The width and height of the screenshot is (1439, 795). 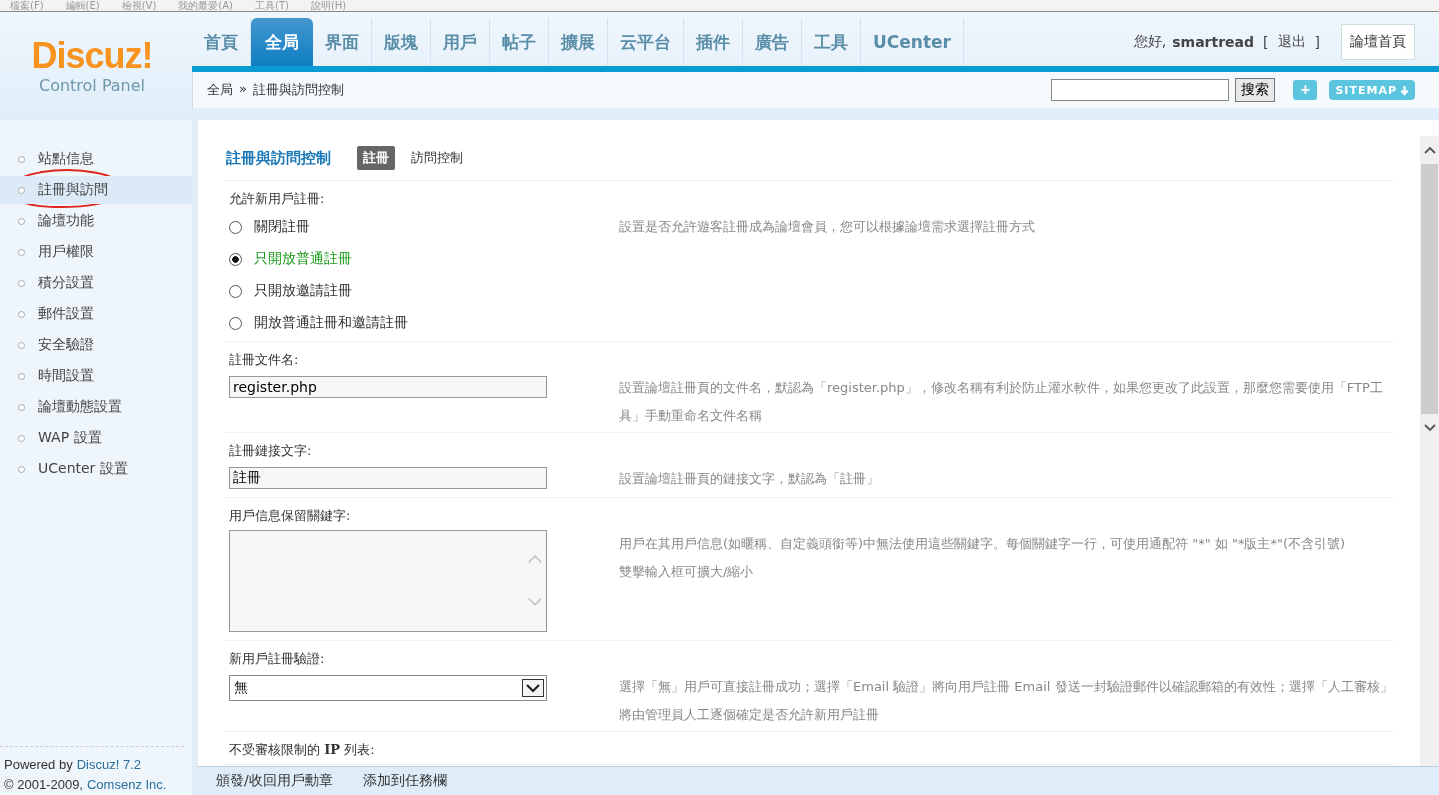 I want to click on logo-subtitle: Control Panel, so click(x=92, y=86).